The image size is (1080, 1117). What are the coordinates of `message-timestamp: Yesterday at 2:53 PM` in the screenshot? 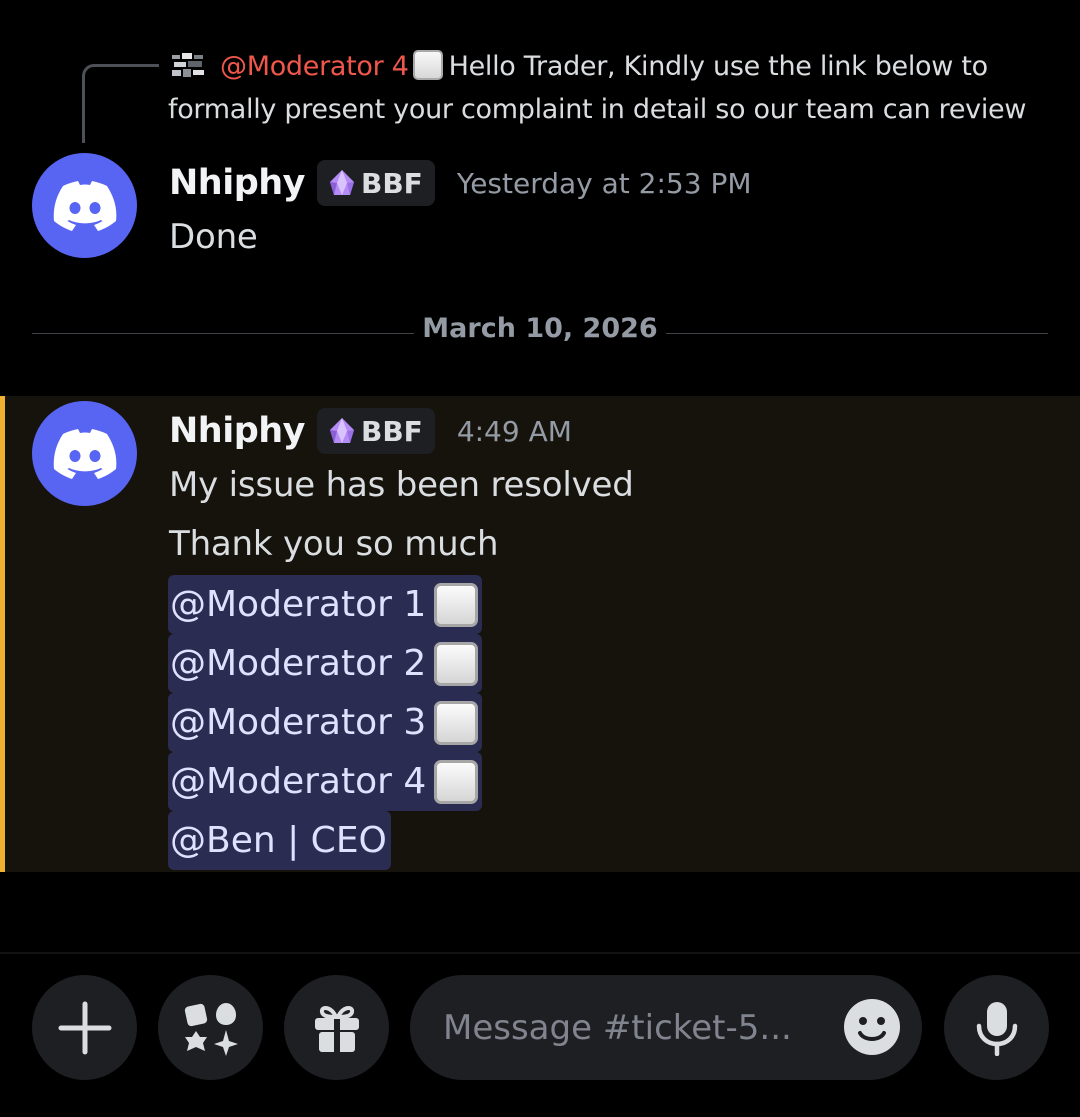 It's located at (604, 183).